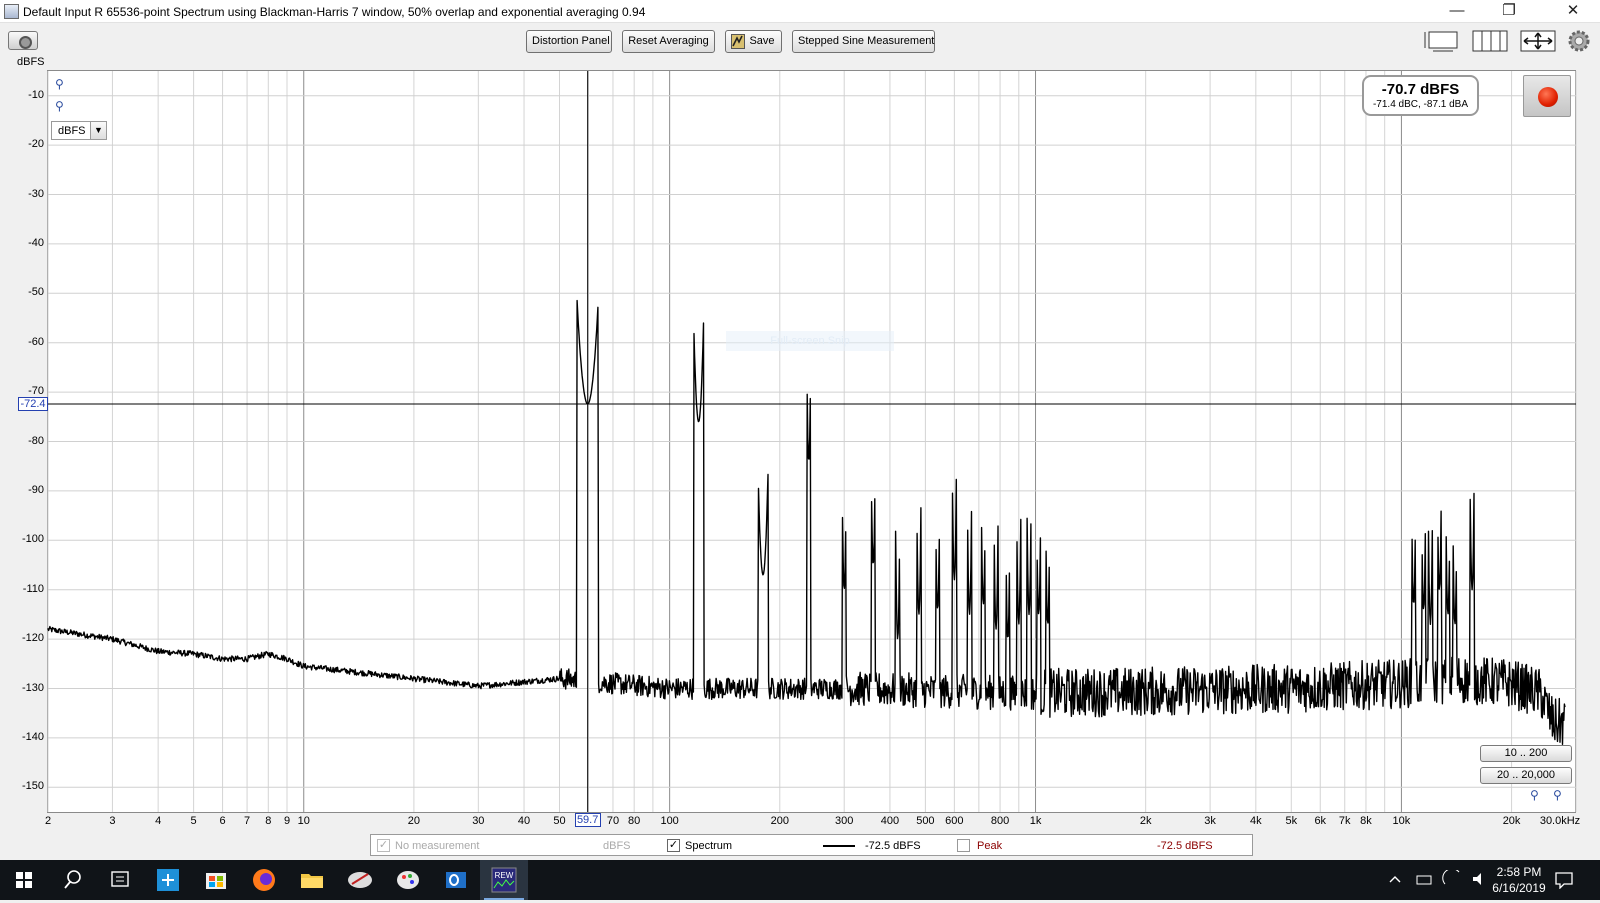 The width and height of the screenshot is (1600, 903). What do you see at coordinates (890, 821) in the screenshot?
I see `x-tick-label: 400` at bounding box center [890, 821].